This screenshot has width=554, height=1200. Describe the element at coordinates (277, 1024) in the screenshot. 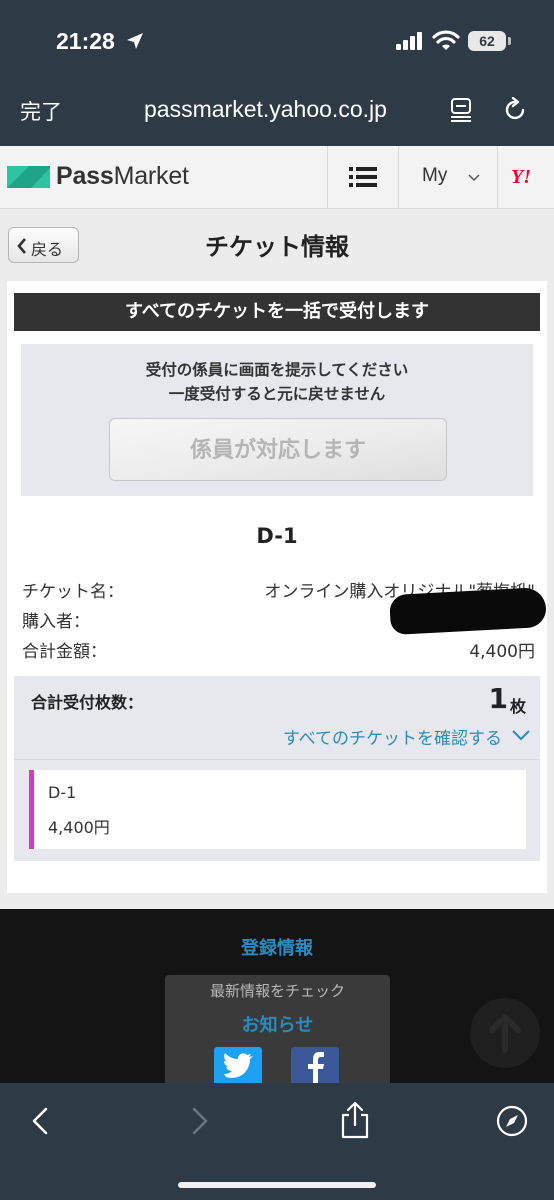

I see `news-title: お知らせ` at that location.